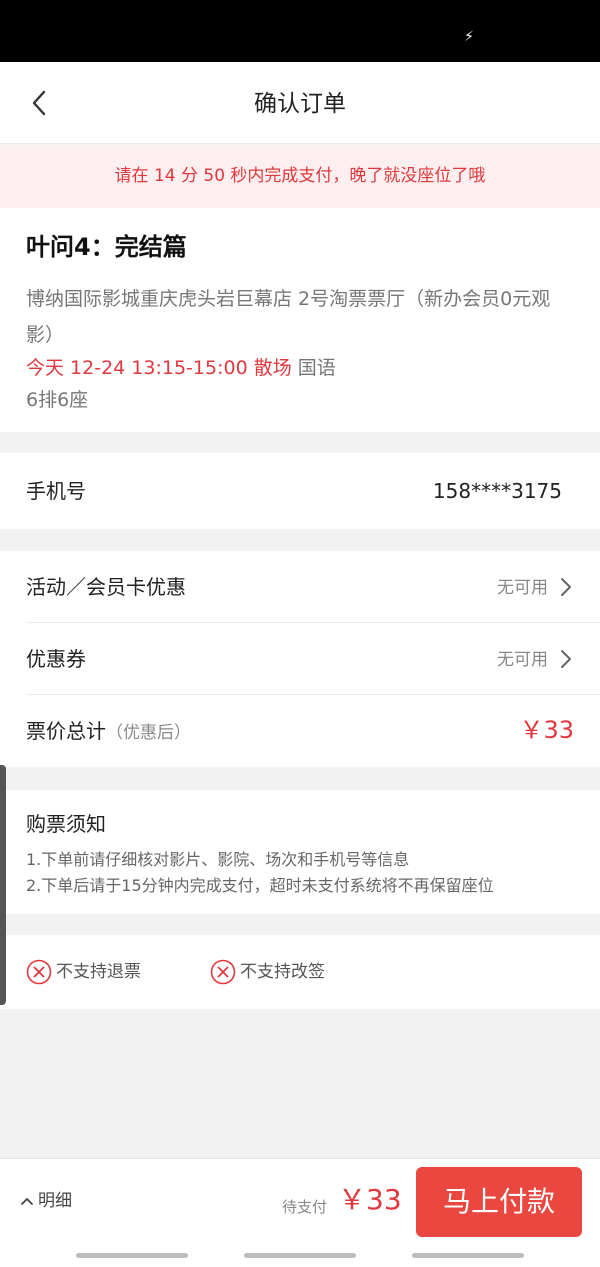 Image resolution: width=600 pixels, height=1267 pixels. Describe the element at coordinates (300, 176) in the screenshot. I see `countdown-banner: 请在 14 分 50 秒内完成支付，晚了就没座位了哦` at that location.